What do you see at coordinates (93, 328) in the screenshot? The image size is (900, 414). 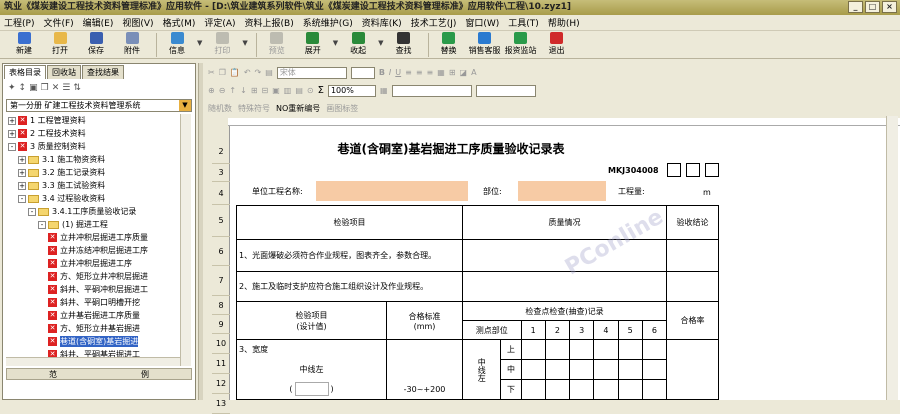 I see `tree-node: ✕ 方、矩形立井基岩掘进` at bounding box center [93, 328].